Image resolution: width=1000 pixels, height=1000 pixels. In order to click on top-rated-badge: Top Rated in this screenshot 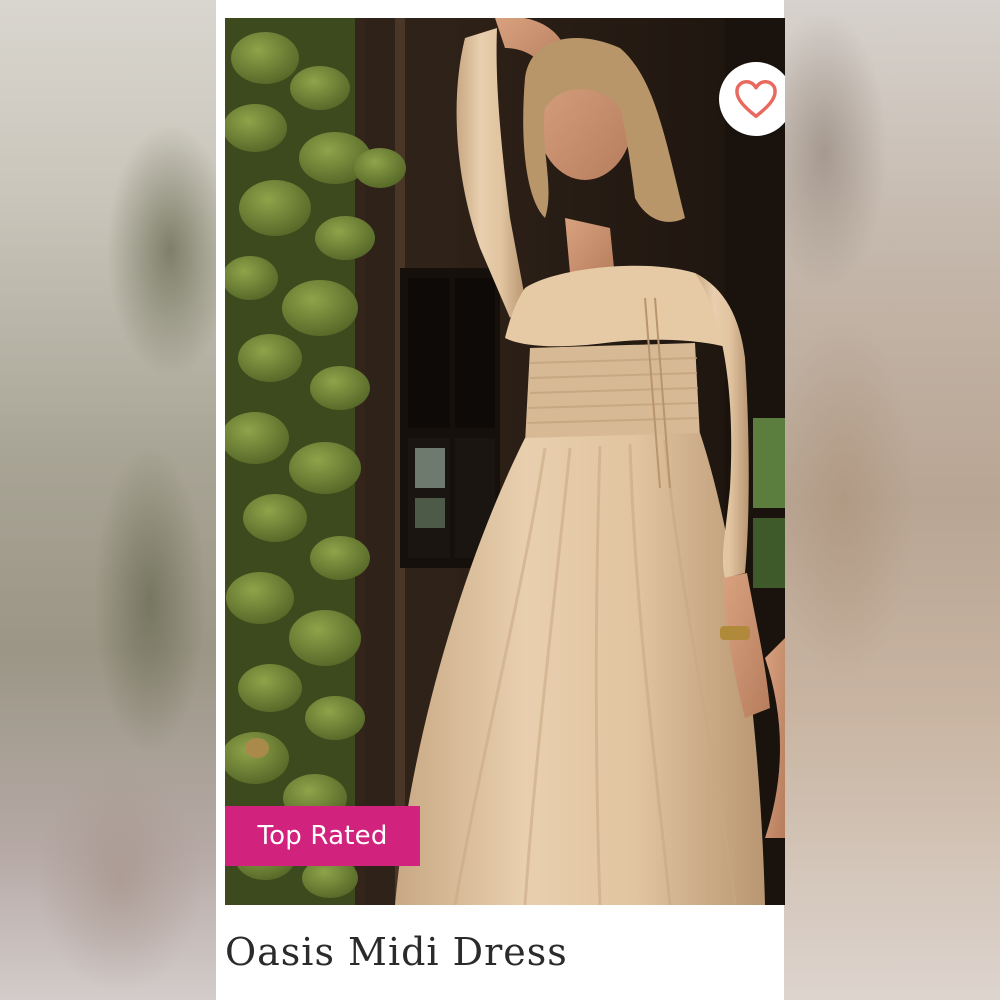, I will do `click(322, 836)`.